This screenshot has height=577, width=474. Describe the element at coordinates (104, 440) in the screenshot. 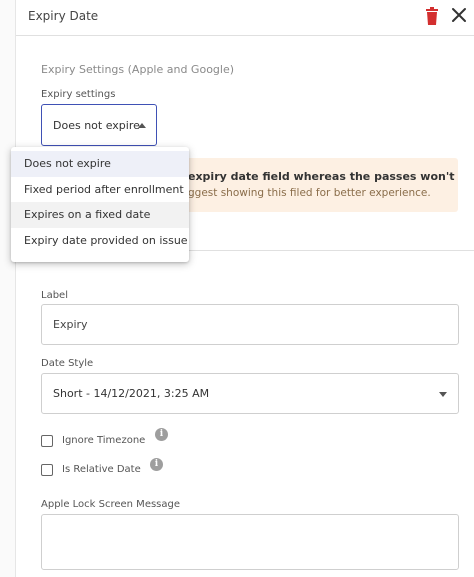

I see `ignore-timezone-label: Ignore Timezone` at that location.